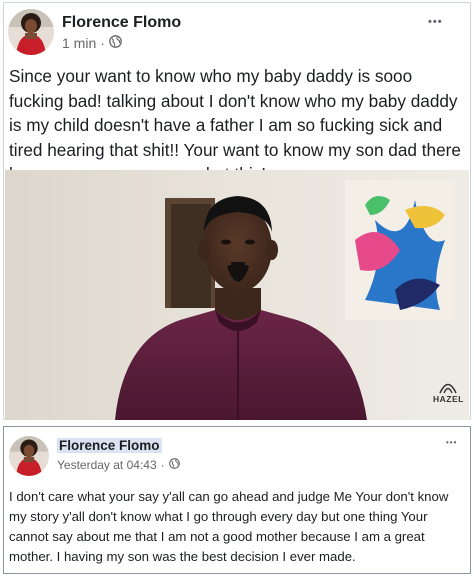 This screenshot has width=474, height=576. I want to click on timestamp: 1 min, so click(79, 43).